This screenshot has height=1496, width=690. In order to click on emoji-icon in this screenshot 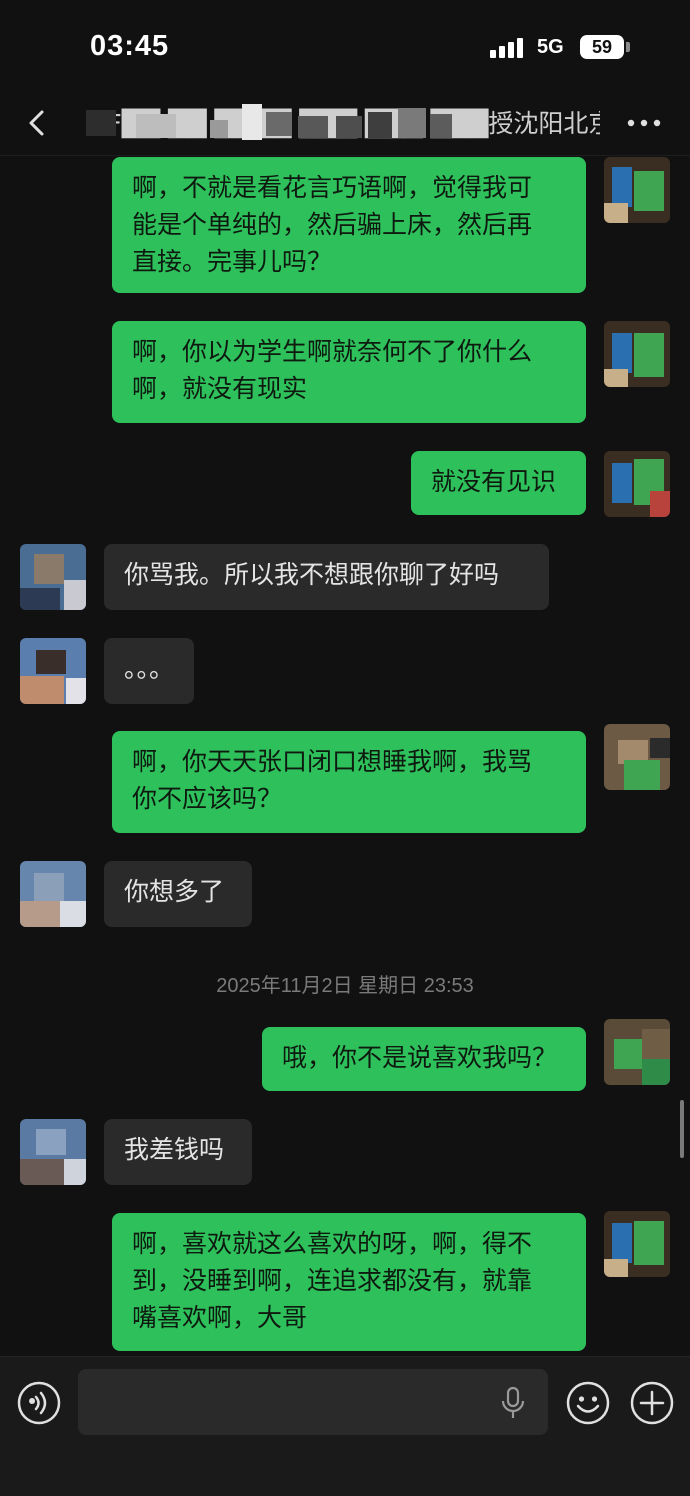, I will do `click(588, 1403)`.